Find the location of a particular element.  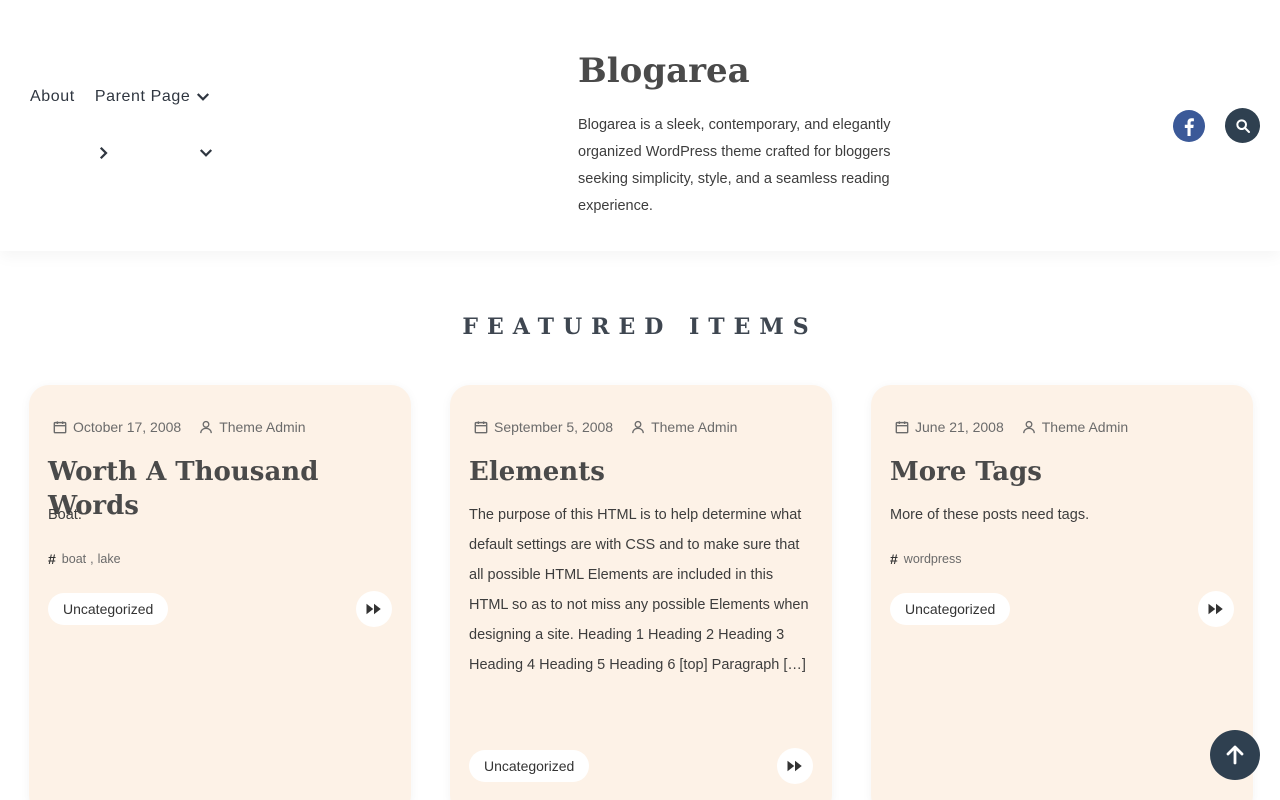

nav-item-parent-page: Parent Page is located at coordinates (154, 97).